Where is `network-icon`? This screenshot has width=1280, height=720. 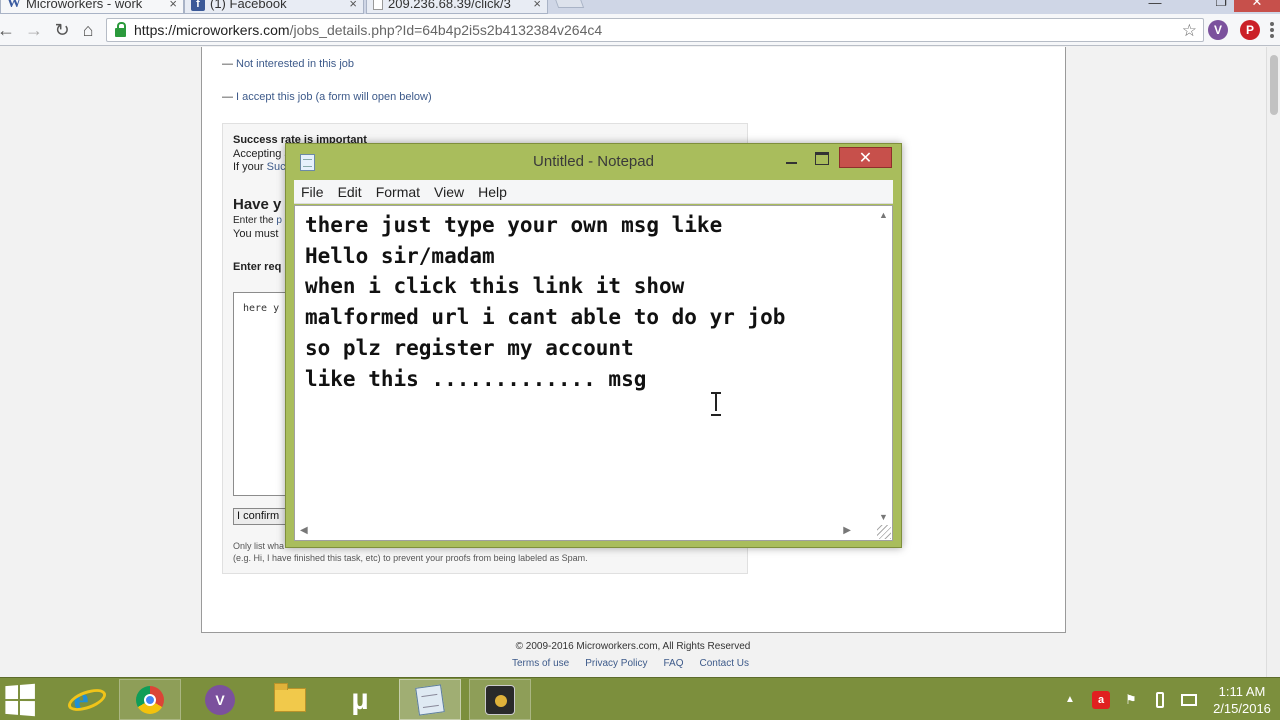 network-icon is located at coordinates (1189, 699).